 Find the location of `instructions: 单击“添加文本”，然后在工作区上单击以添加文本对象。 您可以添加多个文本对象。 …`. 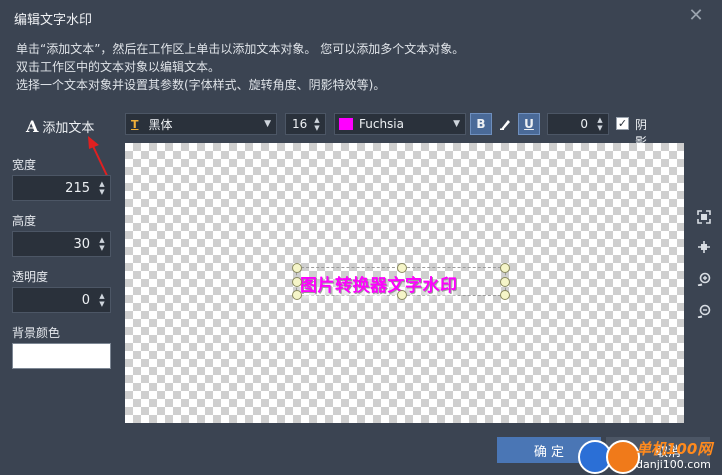

instructions: 单击“添加文本”，然后在工作区上单击以添加文本对象。 您可以添加多个文本对象。 … is located at coordinates (240, 67).